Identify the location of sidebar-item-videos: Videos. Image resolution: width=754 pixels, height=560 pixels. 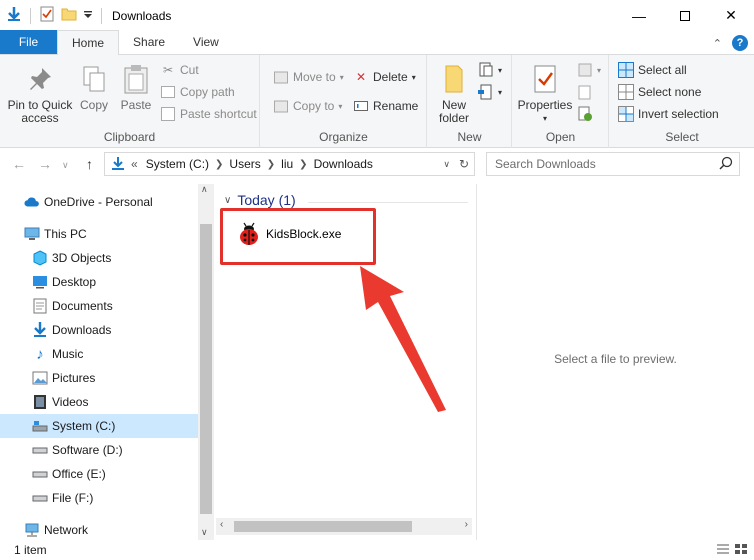
(99, 402).